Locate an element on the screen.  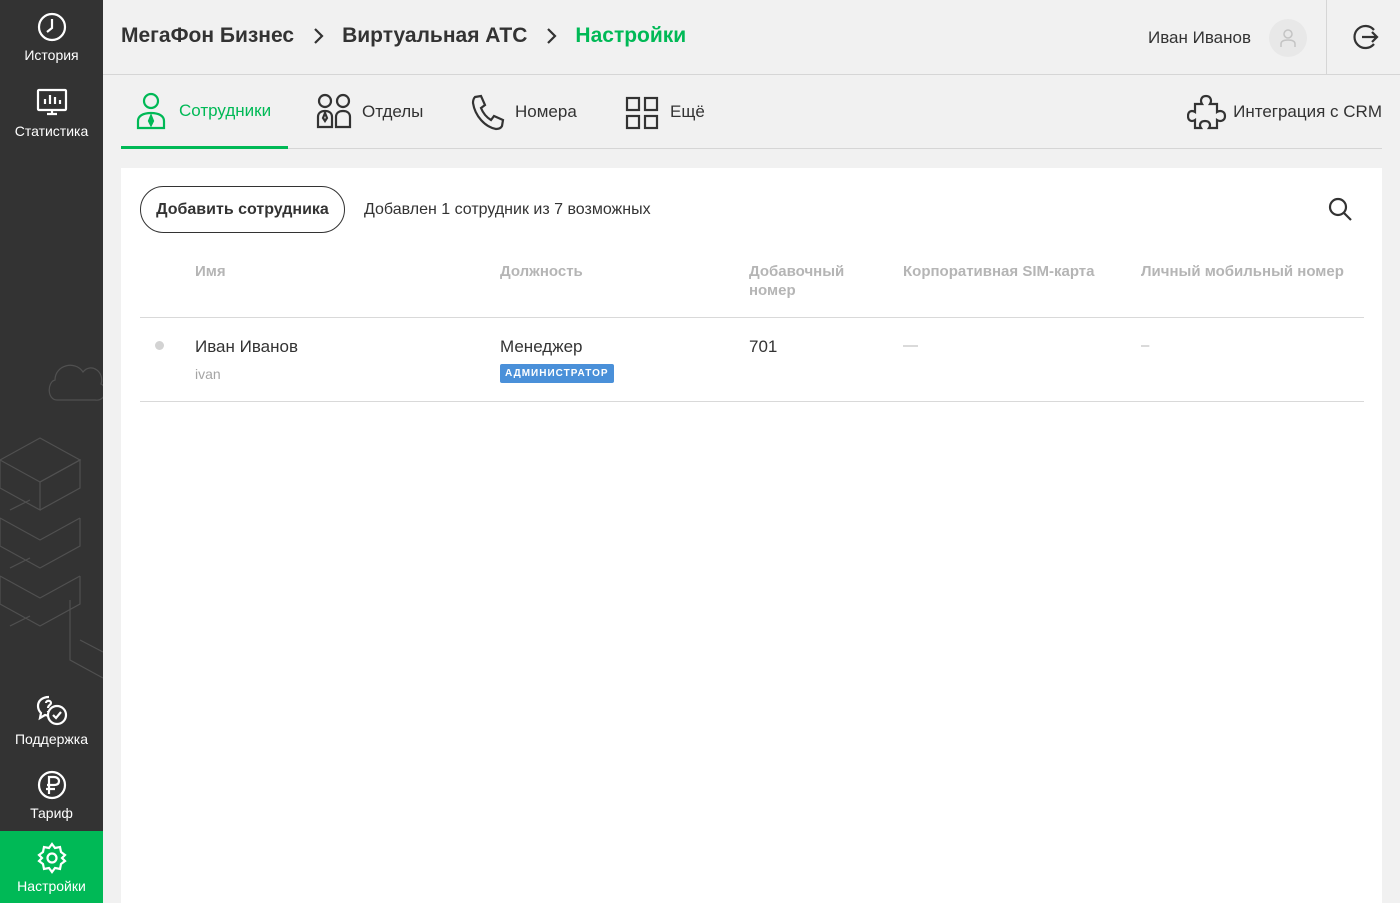
column-header-mobile: Личный мобильный номер is located at coordinates (1242, 271).